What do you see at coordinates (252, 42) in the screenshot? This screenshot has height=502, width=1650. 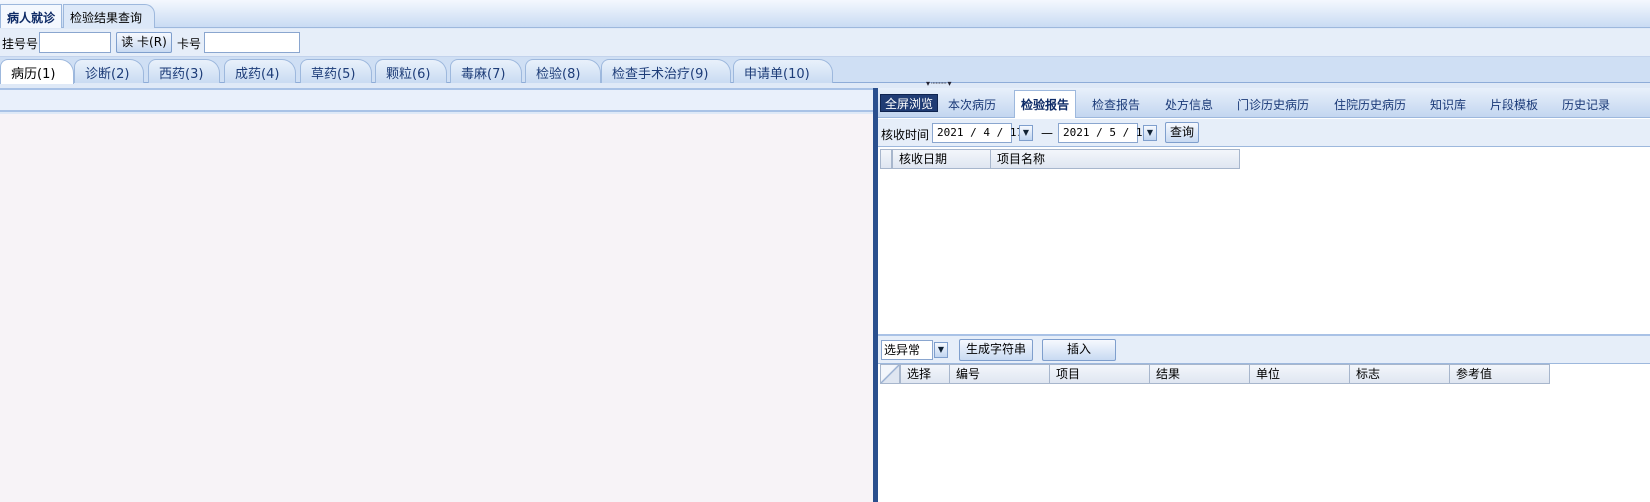 I see `card-number-input` at bounding box center [252, 42].